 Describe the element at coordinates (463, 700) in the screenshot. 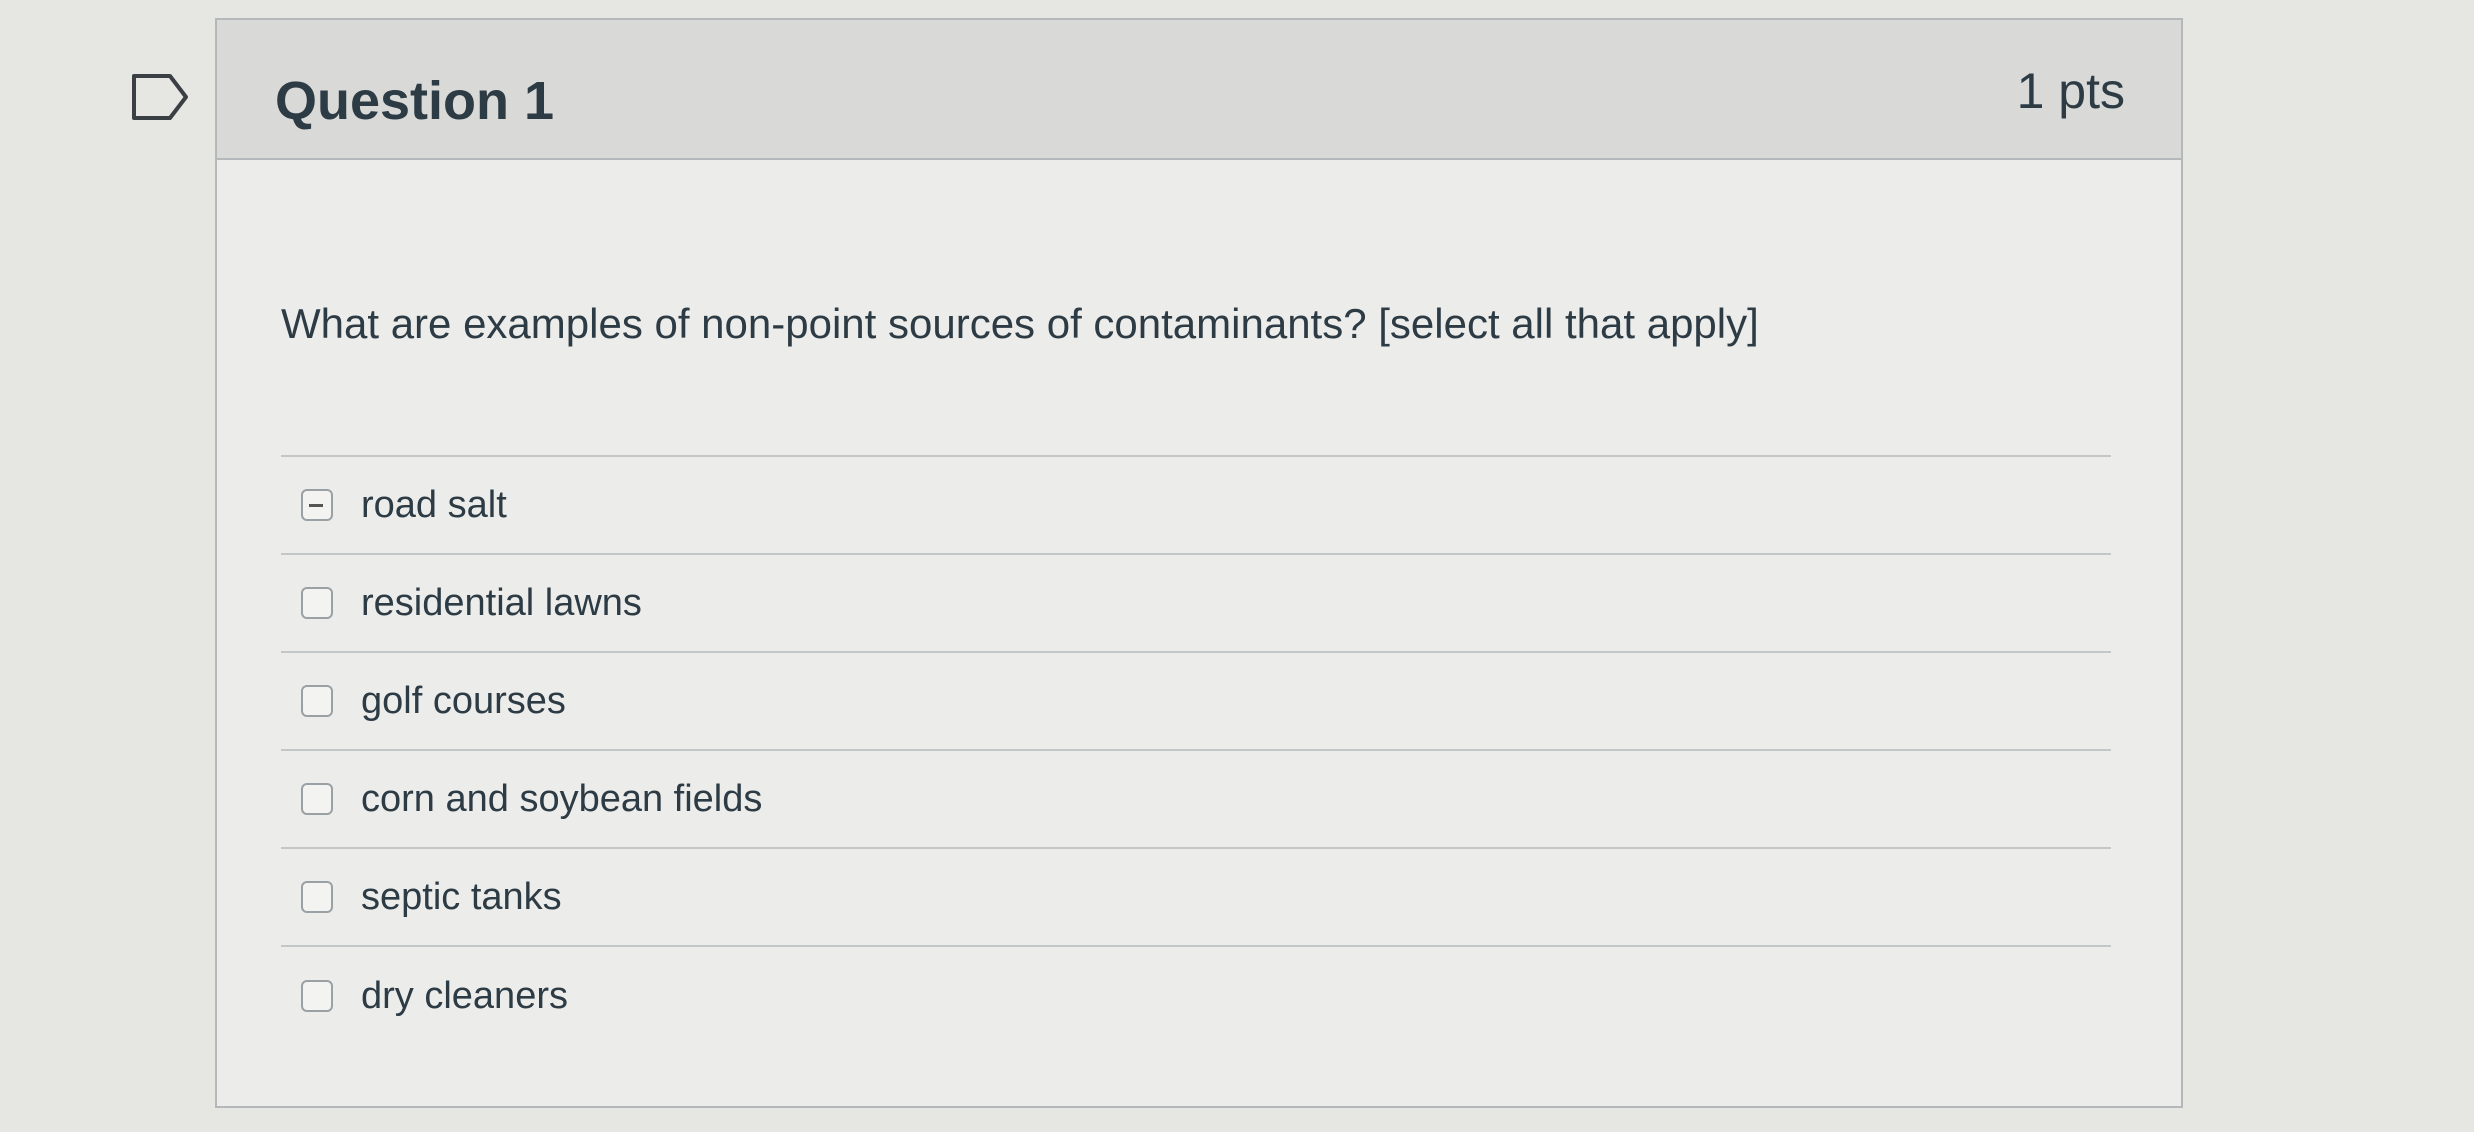

I see `answer-label: golf courses` at that location.